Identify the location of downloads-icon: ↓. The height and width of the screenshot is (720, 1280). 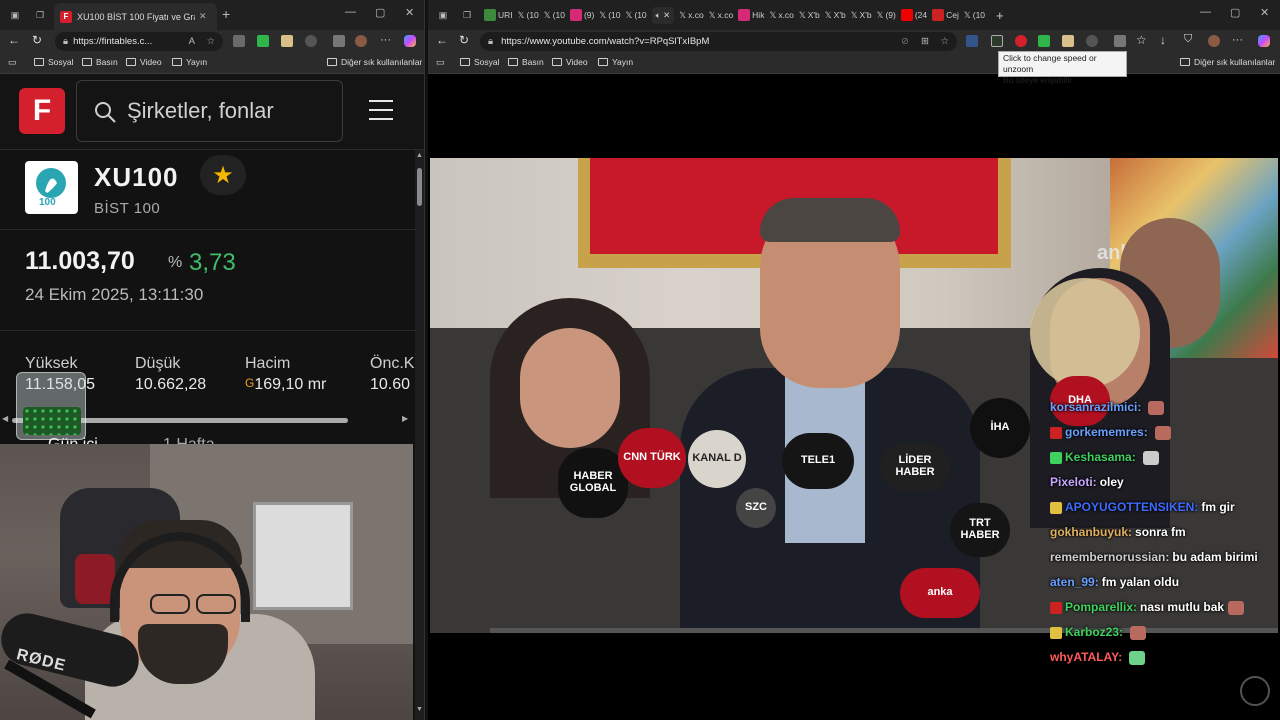
(1163, 40).